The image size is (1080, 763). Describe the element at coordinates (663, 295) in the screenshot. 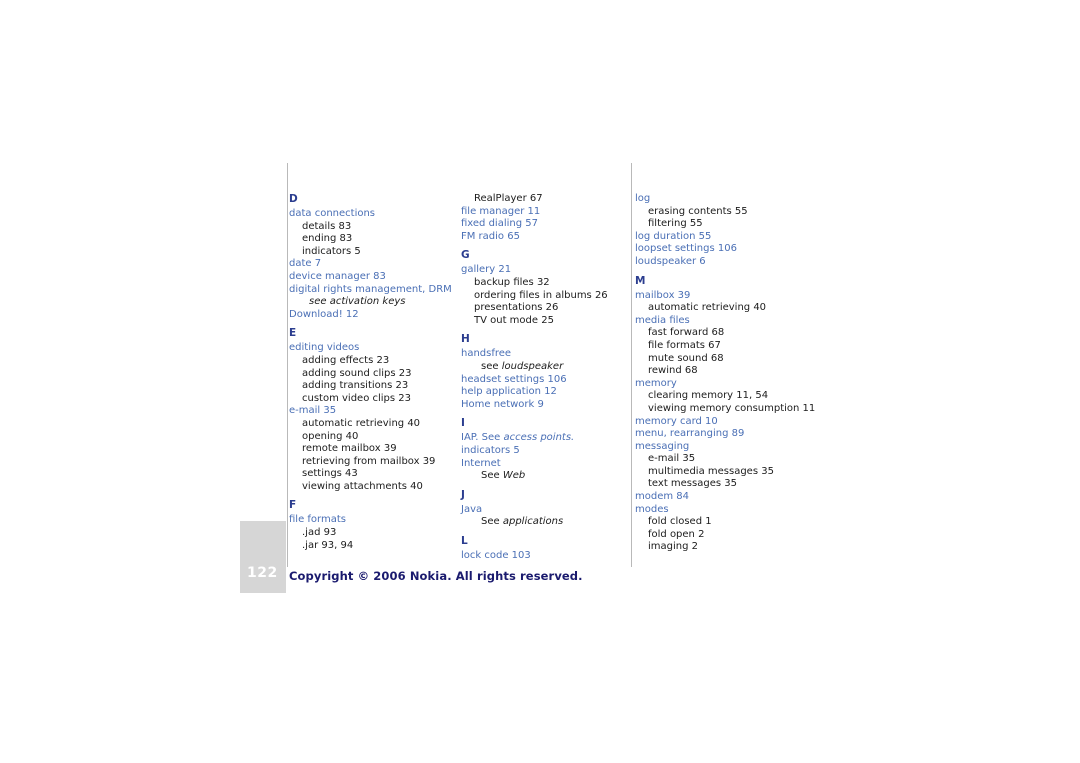

I see `index-entry: mailbox 39` at that location.